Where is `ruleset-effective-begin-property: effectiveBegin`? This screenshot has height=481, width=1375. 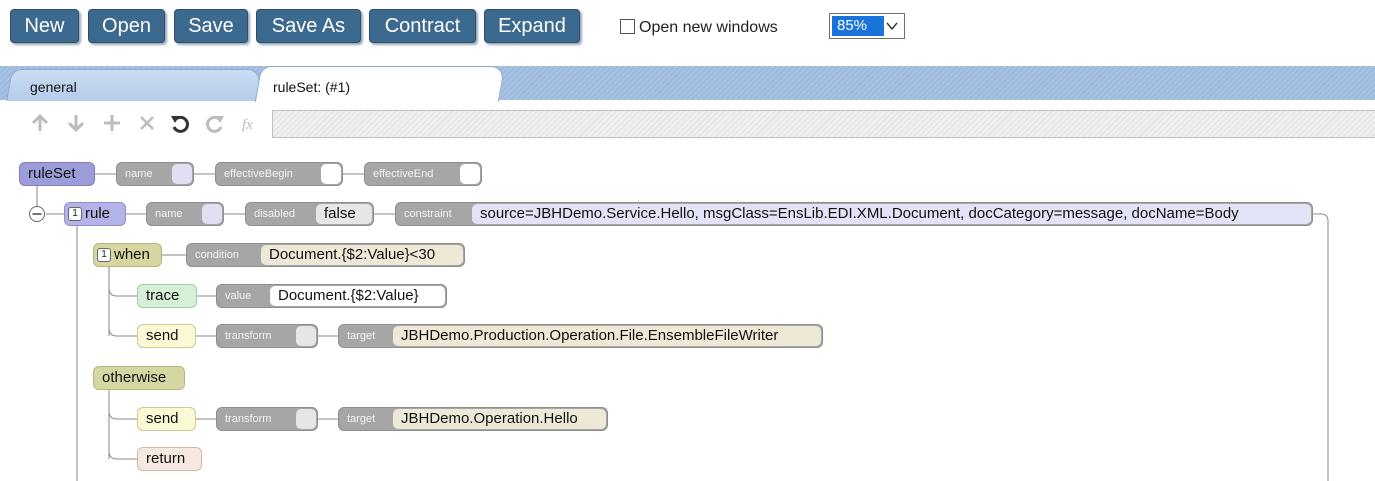
ruleset-effective-begin-property: effectiveBegin is located at coordinates (279, 174).